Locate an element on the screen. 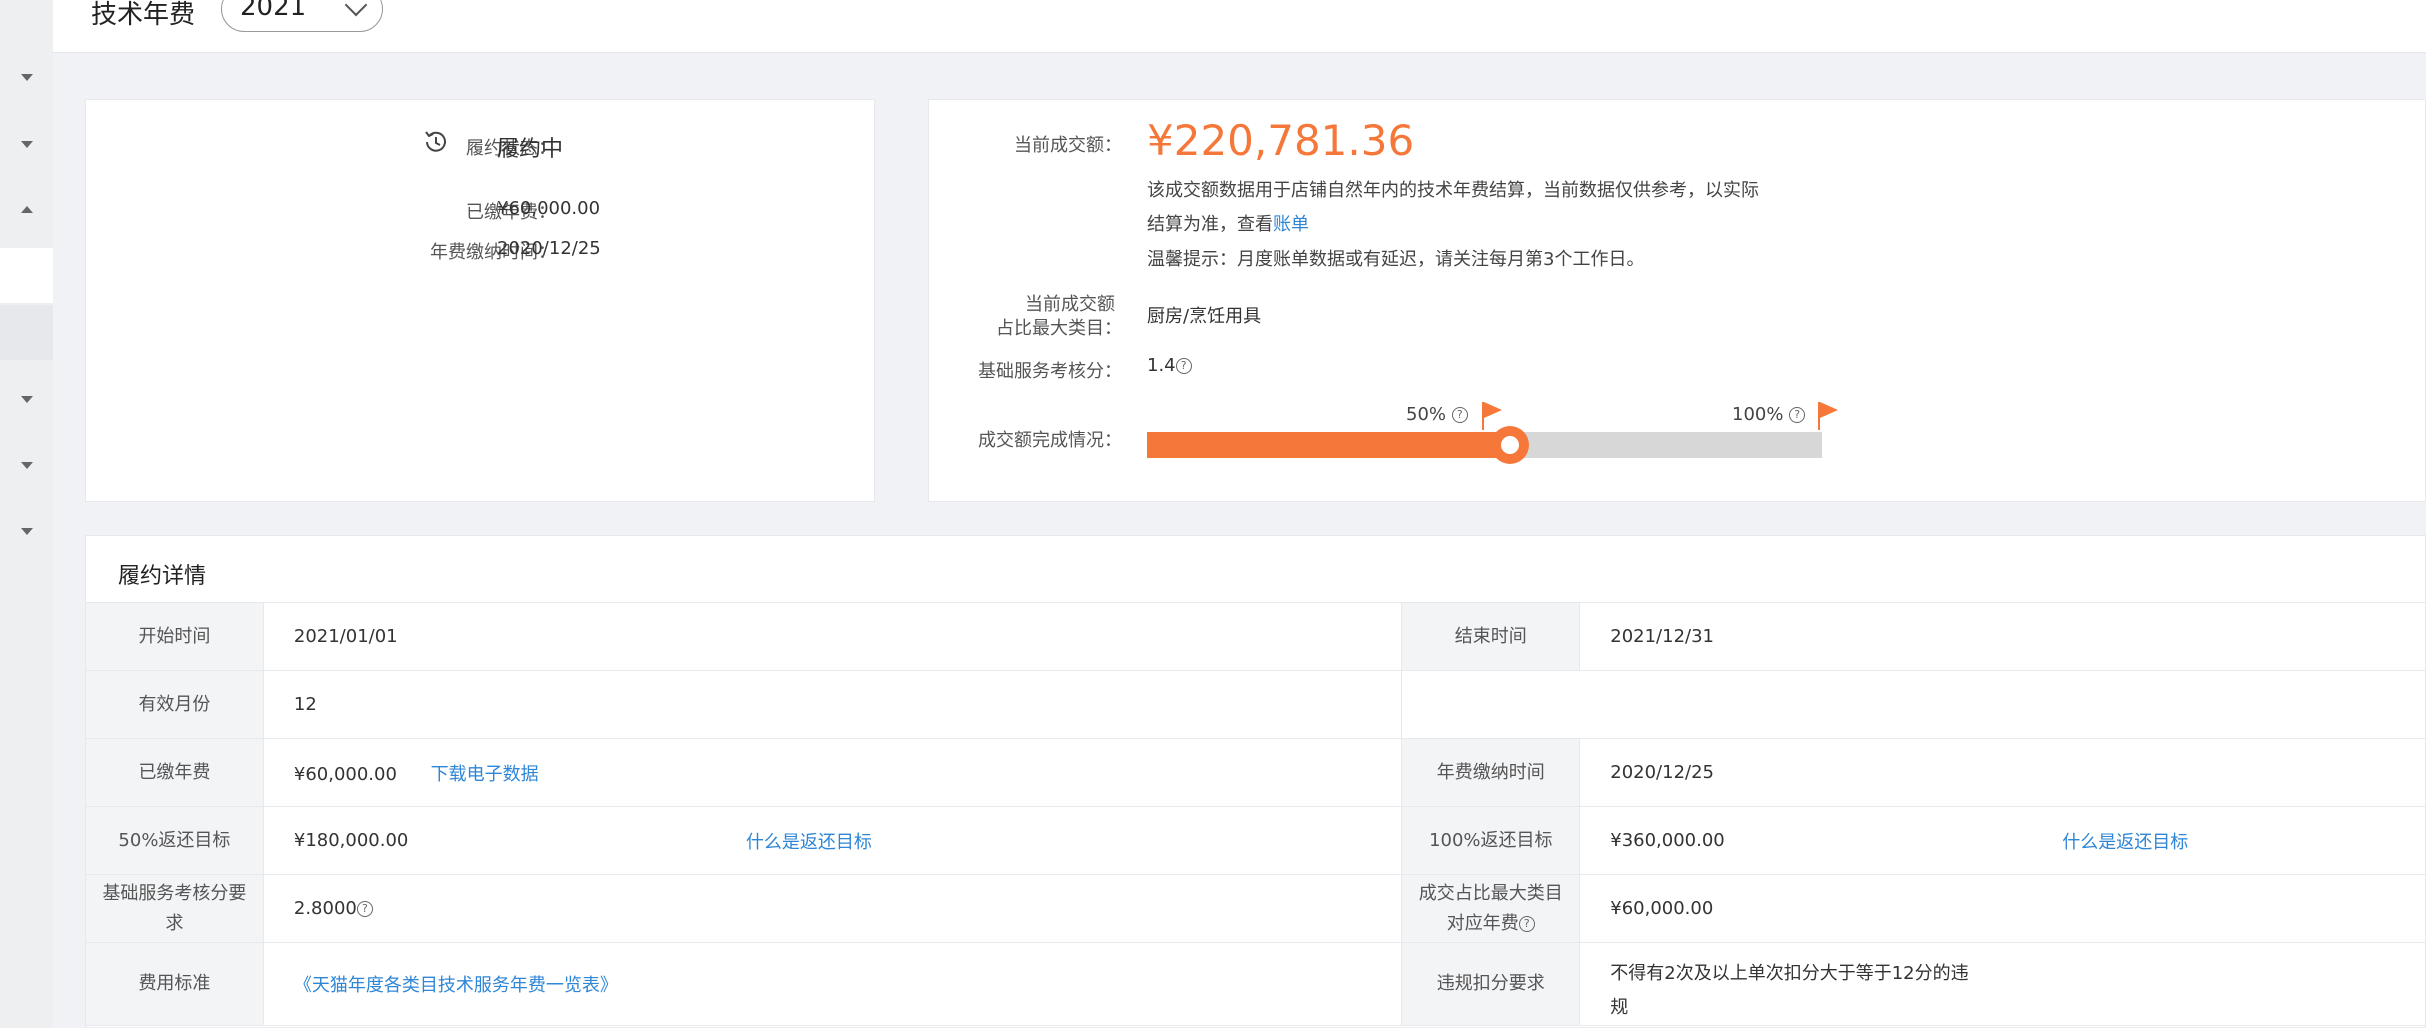 This screenshot has height=1028, width=2426. current-deal-value: ¥220,781.36 is located at coordinates (1281, 140).